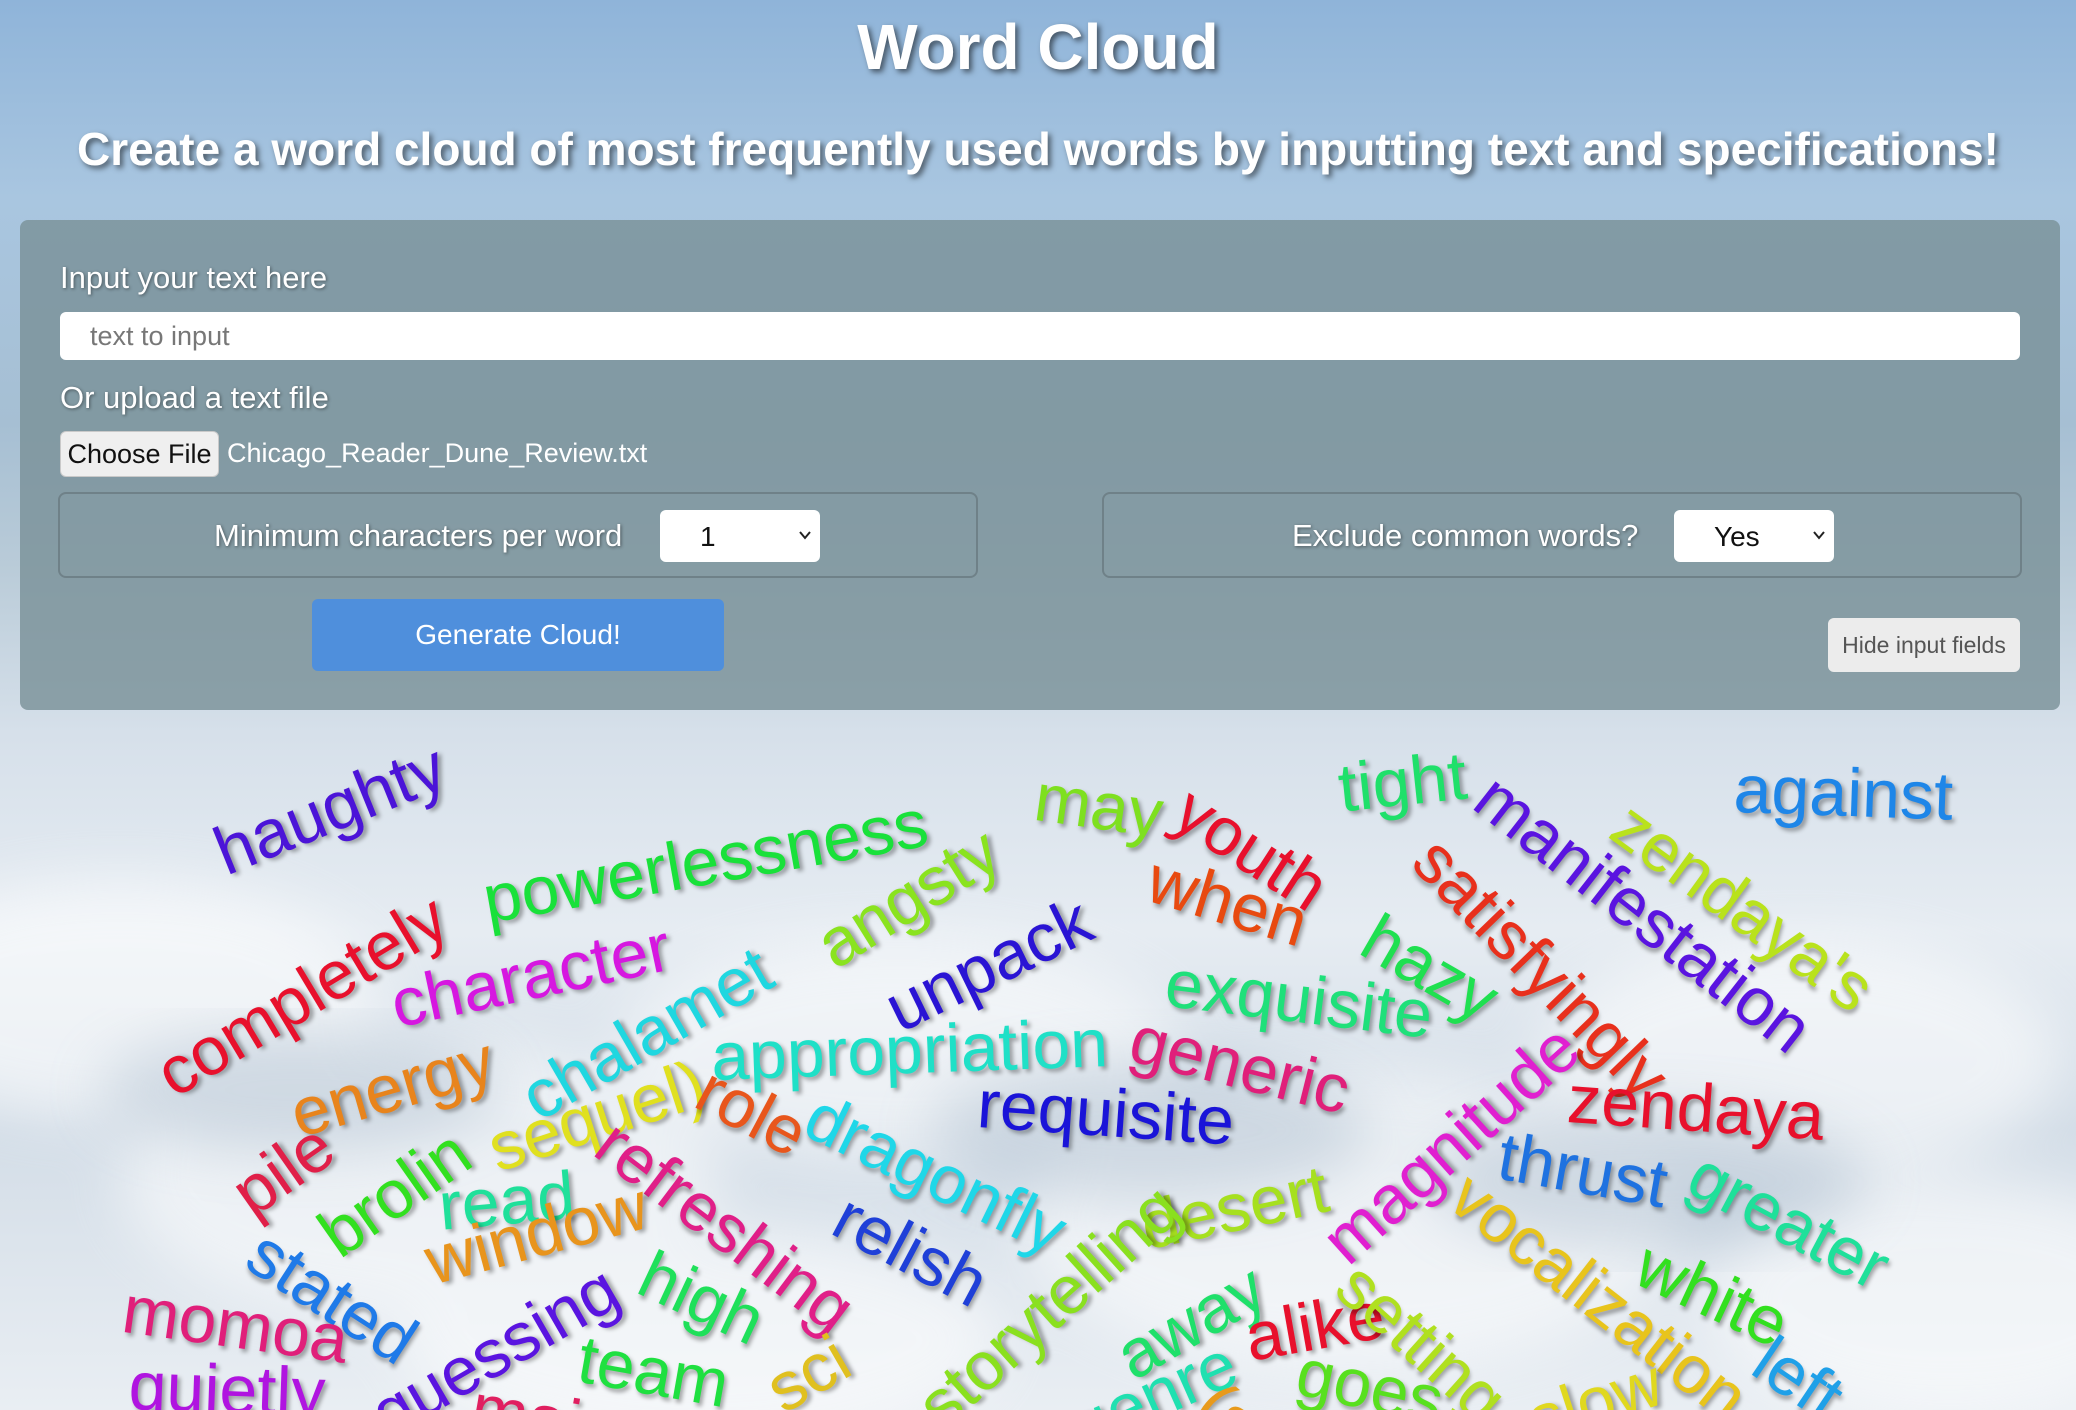 This screenshot has width=2076, height=1410. Describe the element at coordinates (139, 454) in the screenshot. I see `choose-file-button: Choose File` at that location.